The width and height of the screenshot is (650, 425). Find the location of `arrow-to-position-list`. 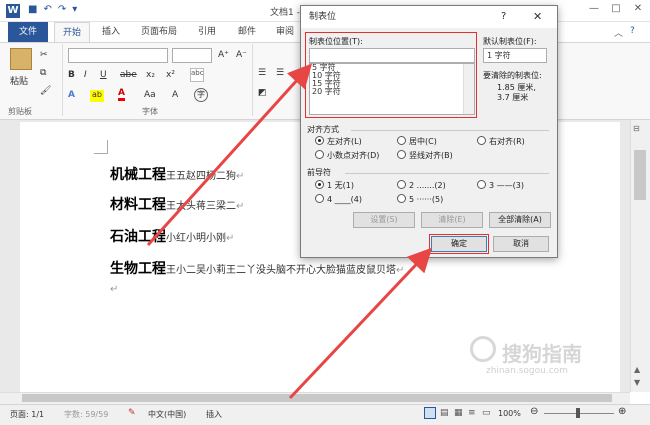

arrow-to-position-list is located at coordinates (229, 155).